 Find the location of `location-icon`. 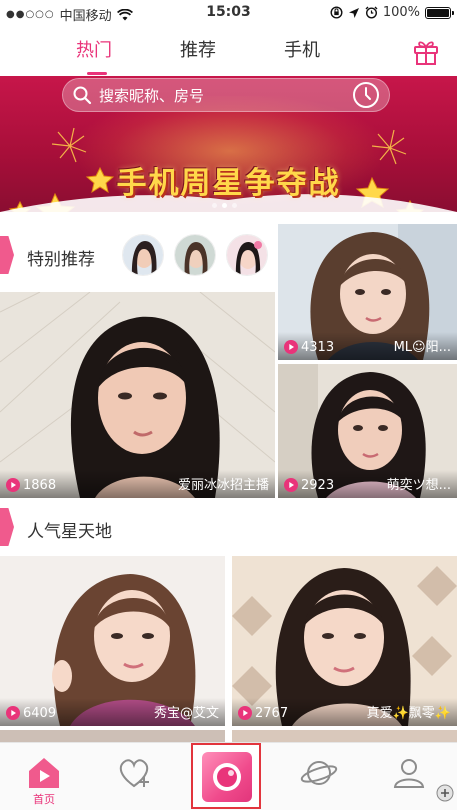

location-icon is located at coordinates (353, 12).